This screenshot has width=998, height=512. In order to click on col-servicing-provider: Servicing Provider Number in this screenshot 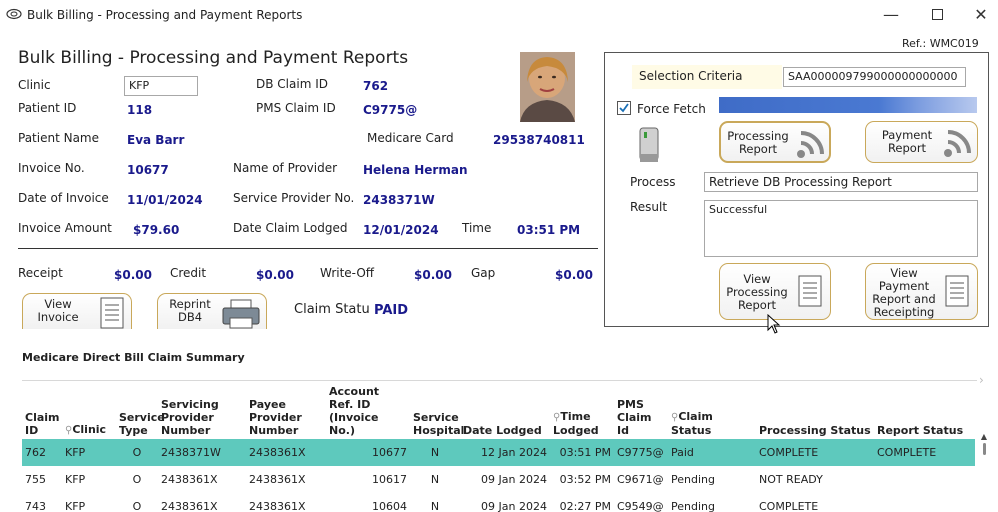, I will do `click(202, 411)`.